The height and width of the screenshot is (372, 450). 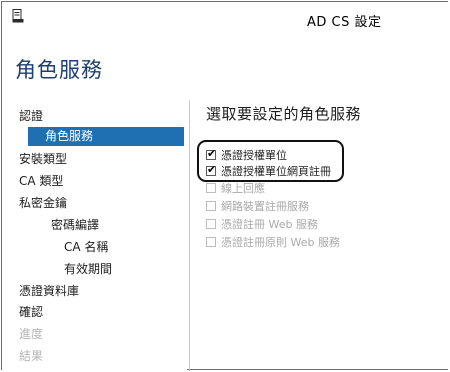 I want to click on nav-item-confirmation: 確認, so click(x=31, y=312).